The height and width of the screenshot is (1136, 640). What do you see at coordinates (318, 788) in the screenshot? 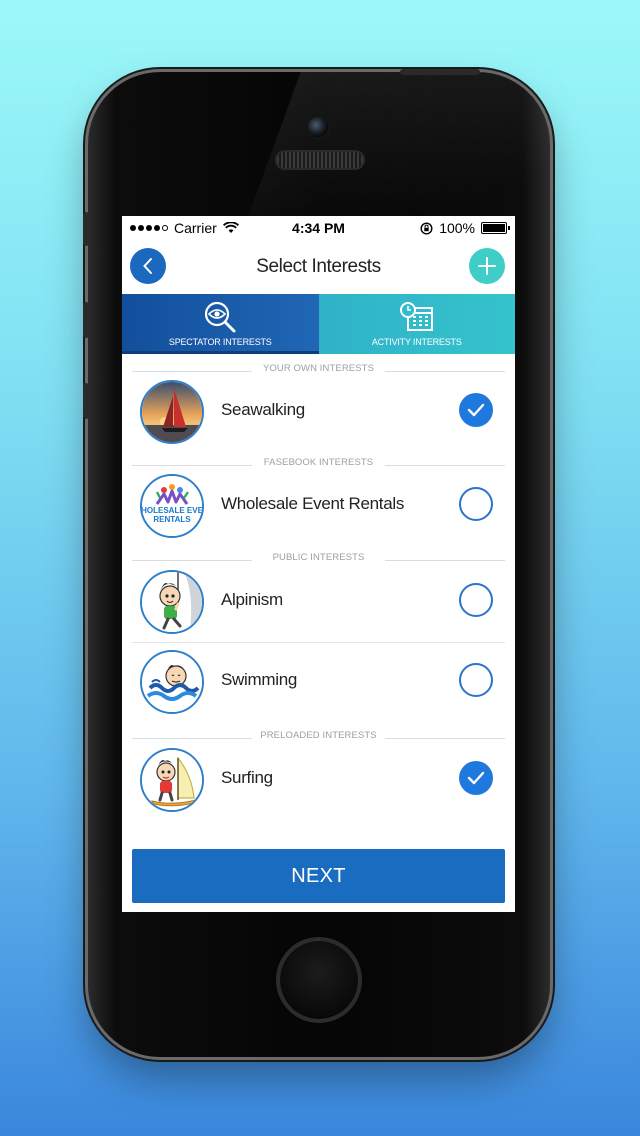
I see `interest-row-surfing: Surfing` at bounding box center [318, 788].